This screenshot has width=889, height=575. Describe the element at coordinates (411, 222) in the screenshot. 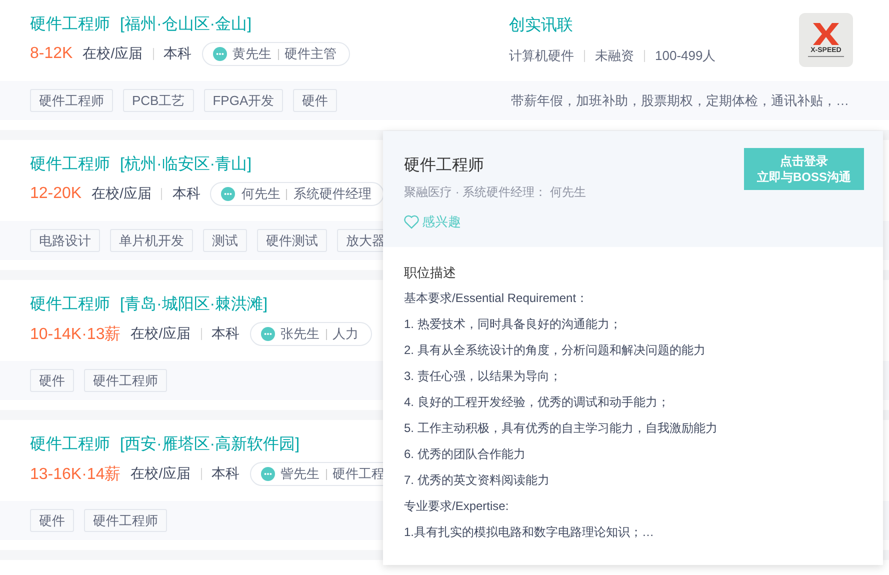

I see `heart-icon` at that location.